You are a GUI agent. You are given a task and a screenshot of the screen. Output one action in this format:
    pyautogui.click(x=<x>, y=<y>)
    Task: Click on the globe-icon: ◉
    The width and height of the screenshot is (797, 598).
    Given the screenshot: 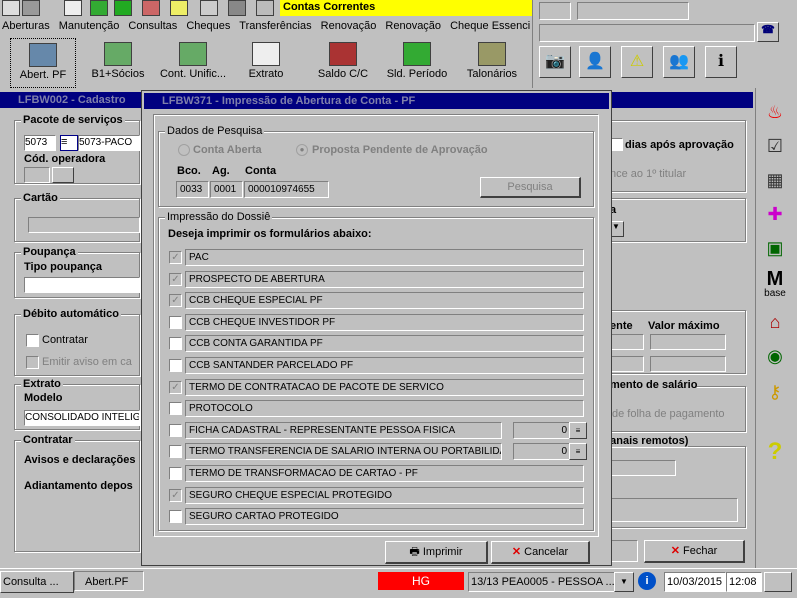 What is the action you would take?
    pyautogui.click(x=775, y=356)
    